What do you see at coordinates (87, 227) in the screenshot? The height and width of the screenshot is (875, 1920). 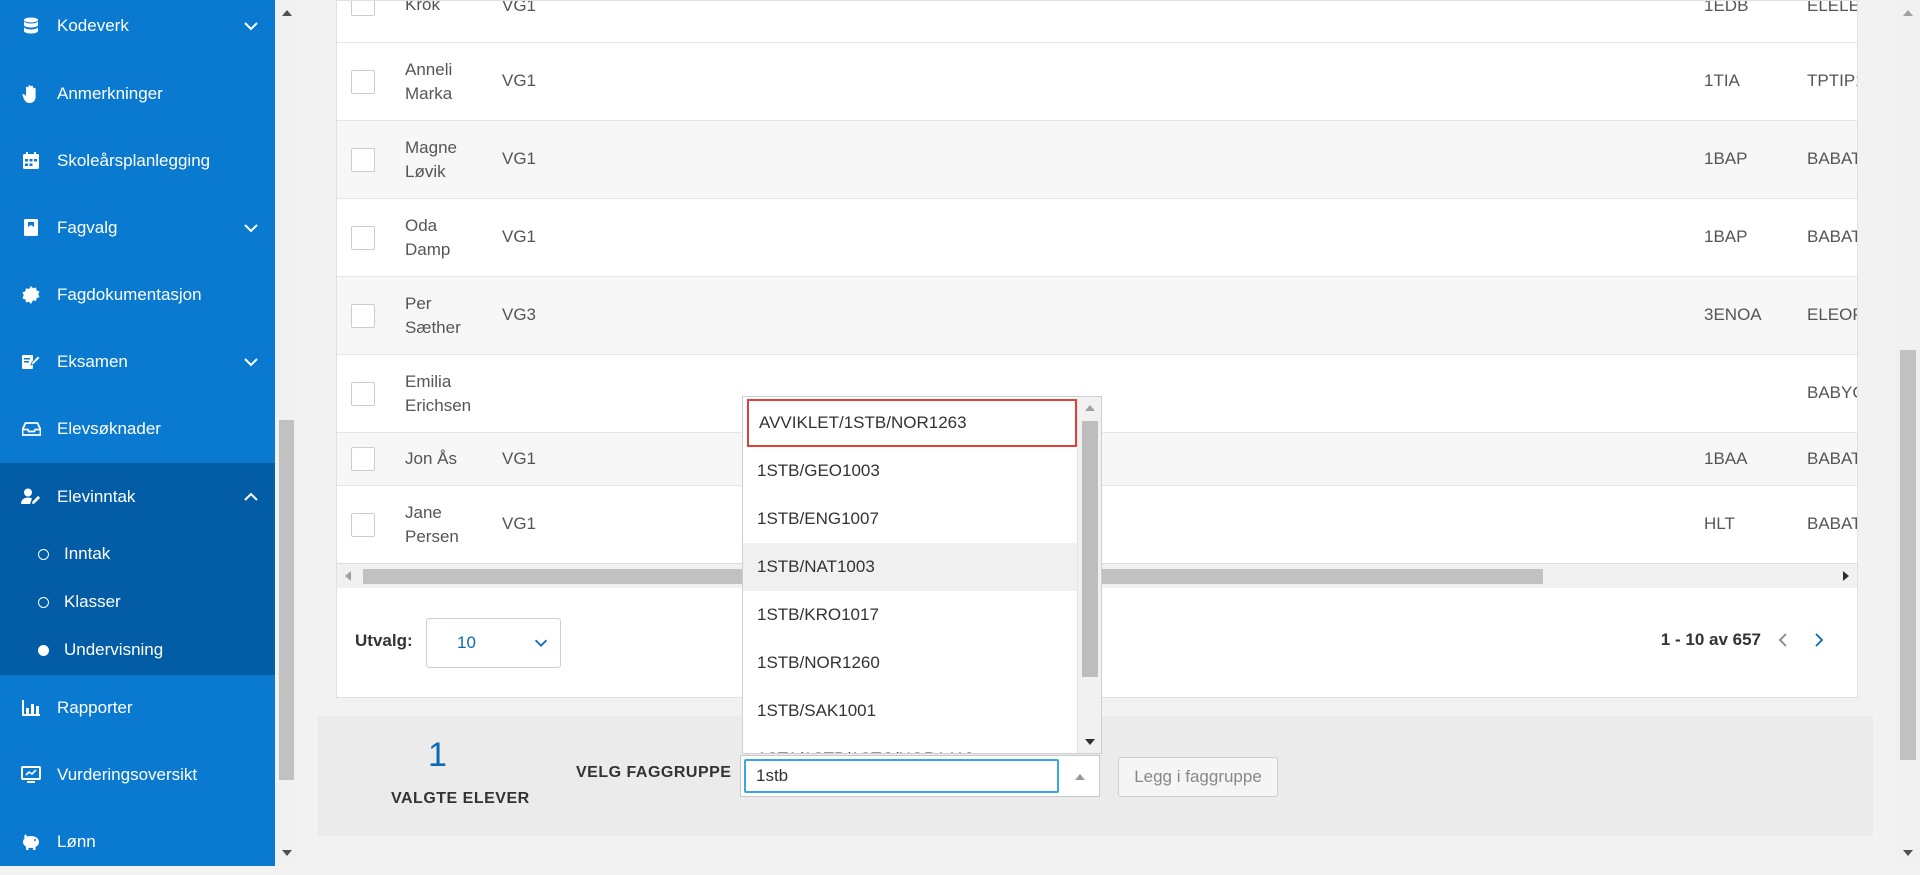 I see `sidebar-item-label: Fagvalg` at bounding box center [87, 227].